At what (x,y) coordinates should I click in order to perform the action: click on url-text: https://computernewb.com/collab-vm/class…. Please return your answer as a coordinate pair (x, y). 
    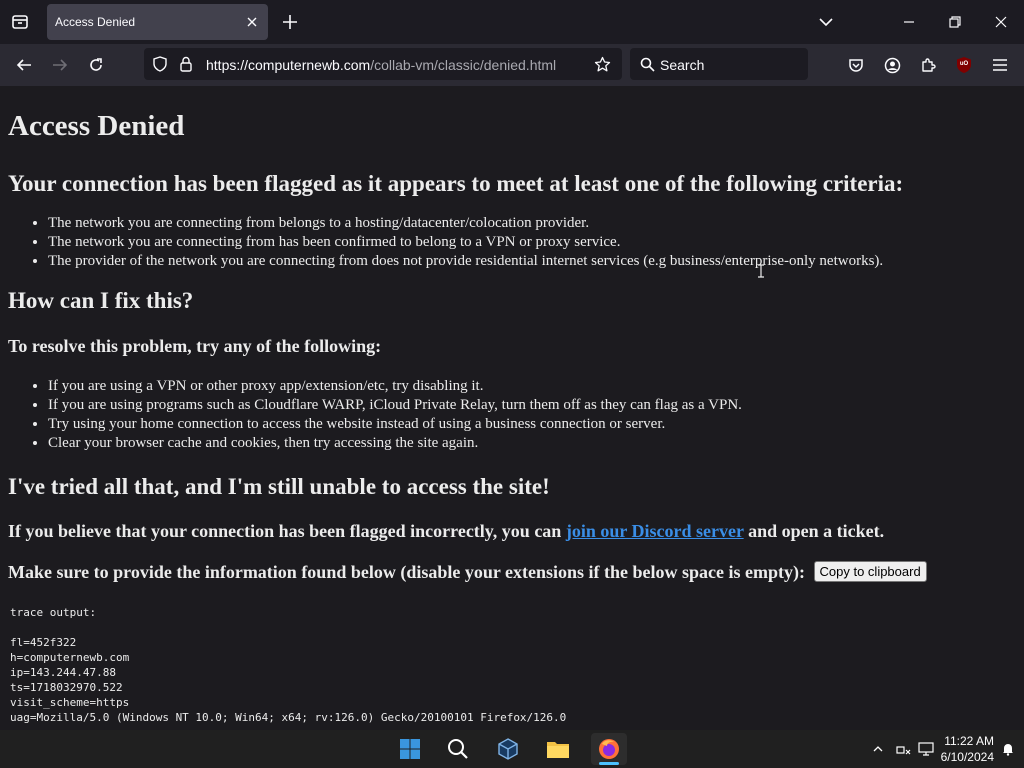
    Looking at the image, I should click on (381, 65).